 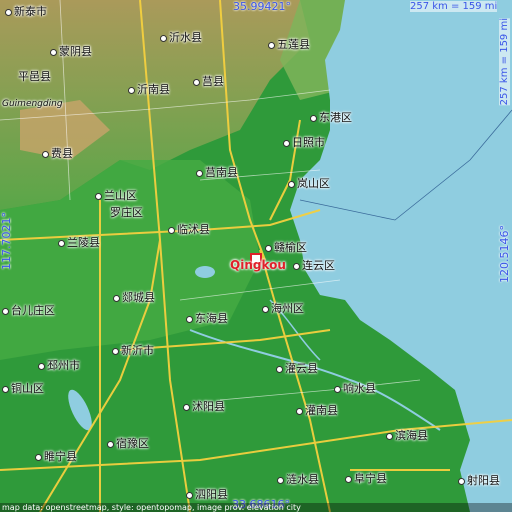 What do you see at coordinates (289, 45) in the screenshot?
I see `label-wulian: 五莲县` at bounding box center [289, 45].